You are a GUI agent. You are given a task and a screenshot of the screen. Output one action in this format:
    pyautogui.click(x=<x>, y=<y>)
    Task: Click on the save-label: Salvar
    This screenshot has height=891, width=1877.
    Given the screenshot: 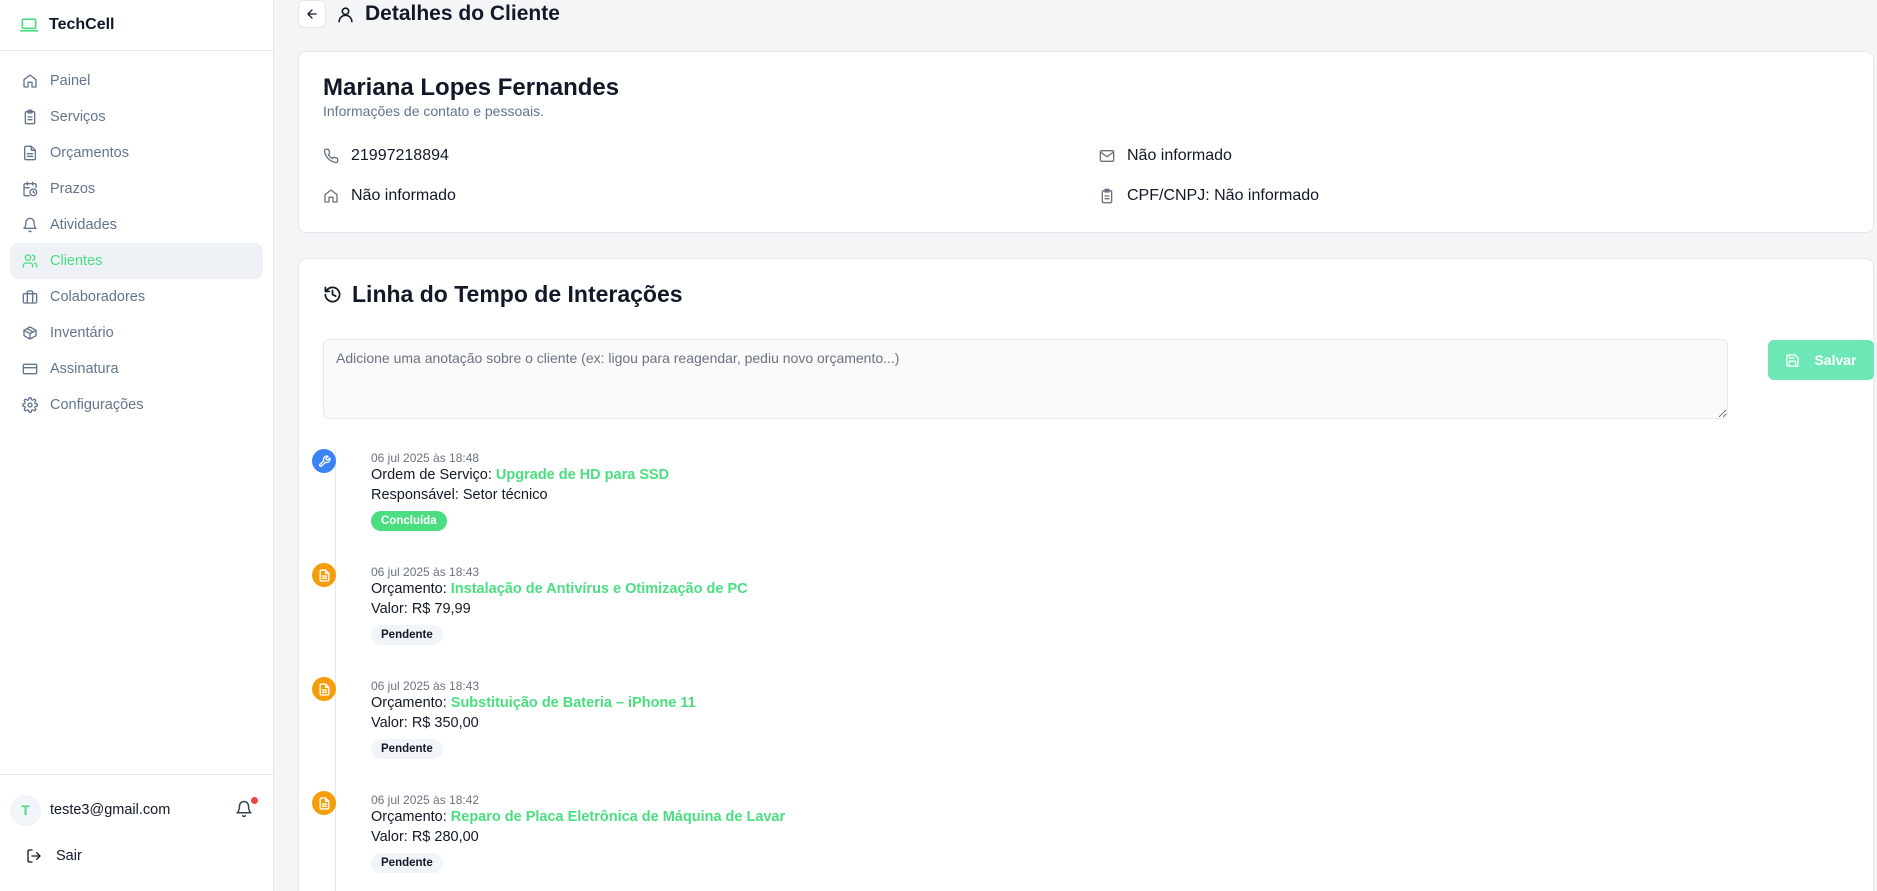 What is the action you would take?
    pyautogui.click(x=1835, y=360)
    